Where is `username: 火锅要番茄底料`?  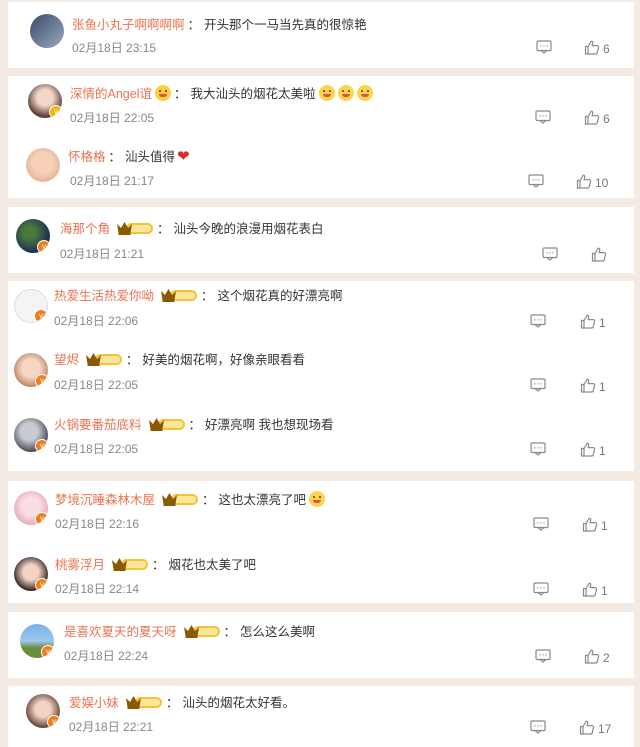 username: 火锅要番茄底料 is located at coordinates (98, 425).